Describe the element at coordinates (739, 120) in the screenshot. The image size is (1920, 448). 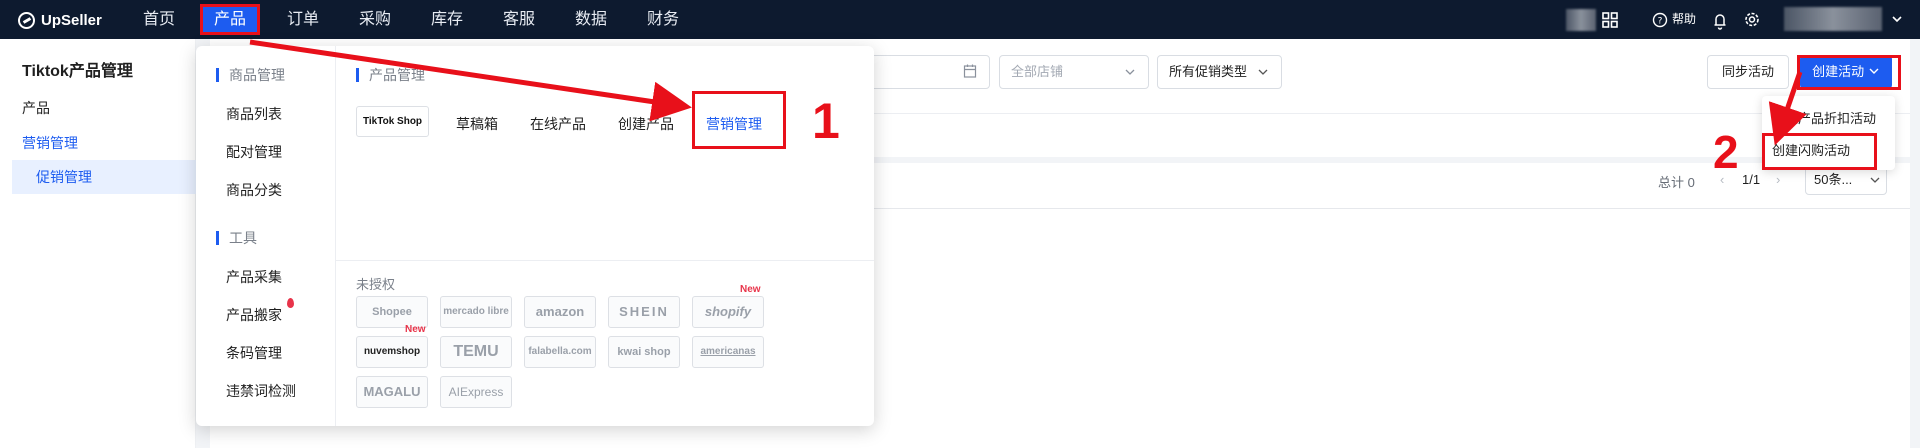
I see `highlight-marketing-mgmt` at that location.